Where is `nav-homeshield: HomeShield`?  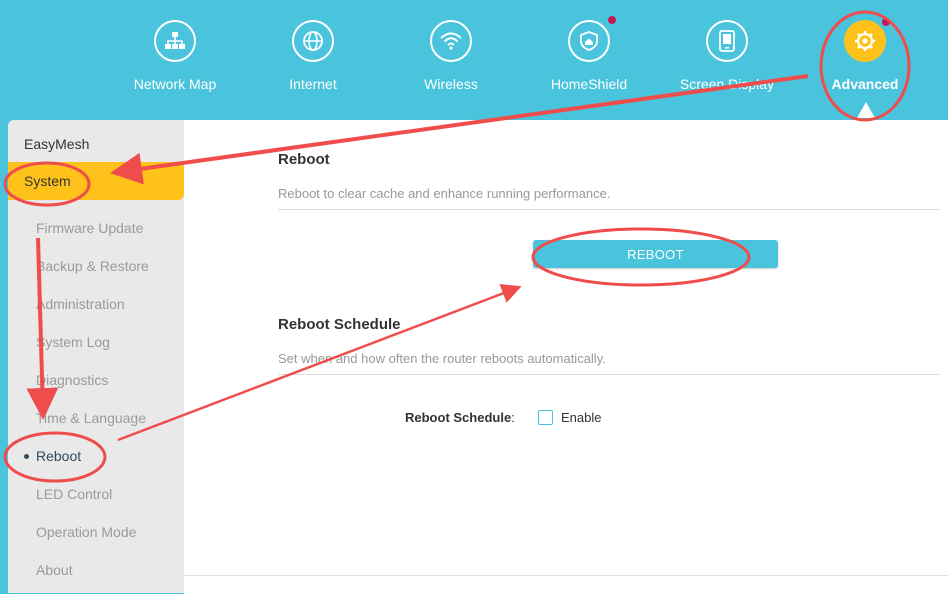
nav-homeshield: HomeShield is located at coordinates (589, 62).